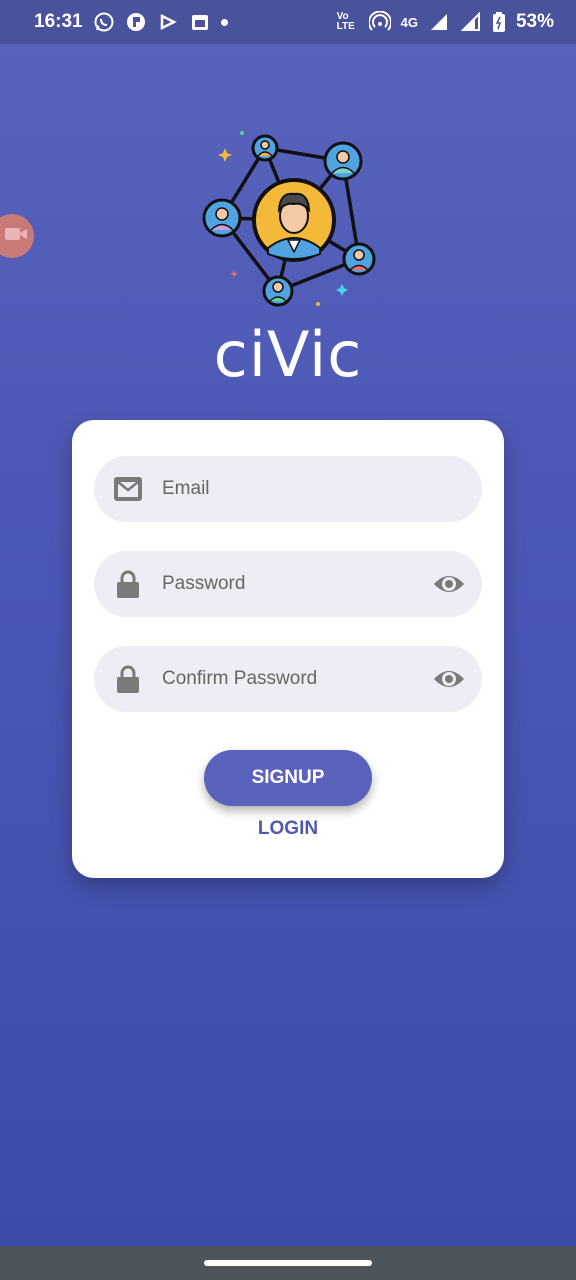 The width and height of the screenshot is (576, 1280). I want to click on status-time: 16:31, so click(58, 21).